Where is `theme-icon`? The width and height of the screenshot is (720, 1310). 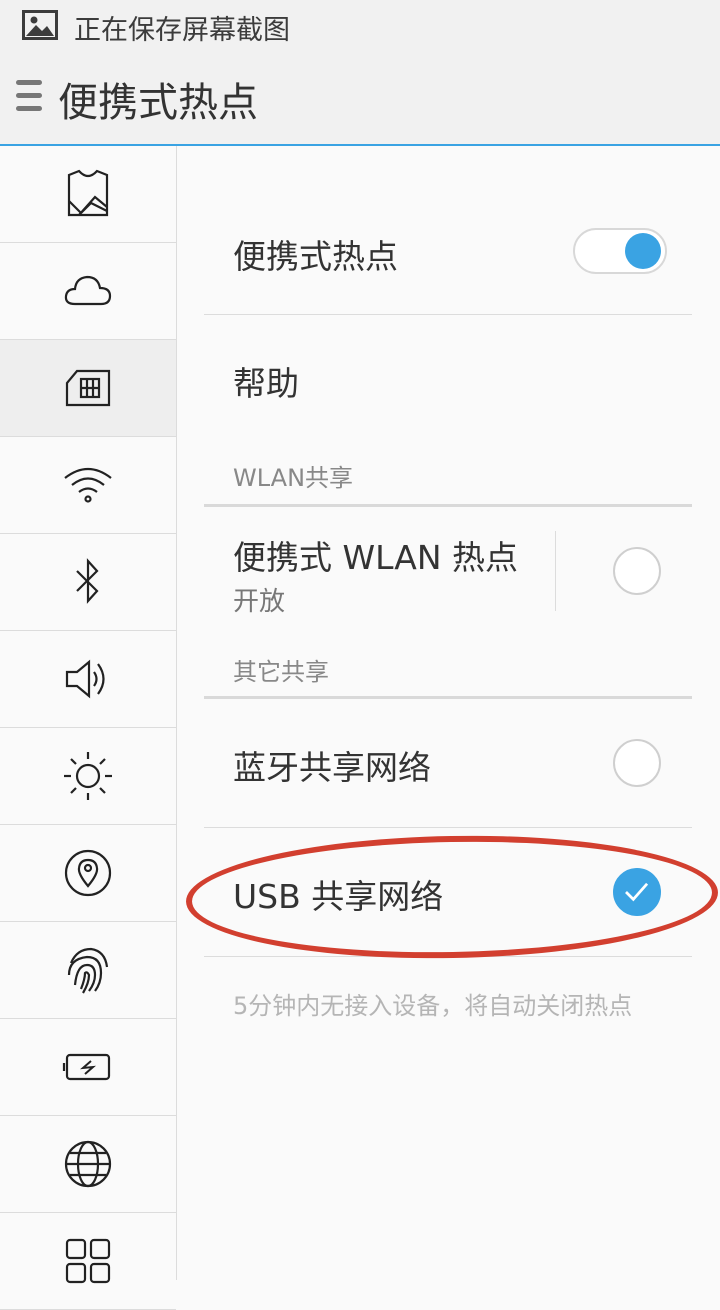 theme-icon is located at coordinates (88, 193).